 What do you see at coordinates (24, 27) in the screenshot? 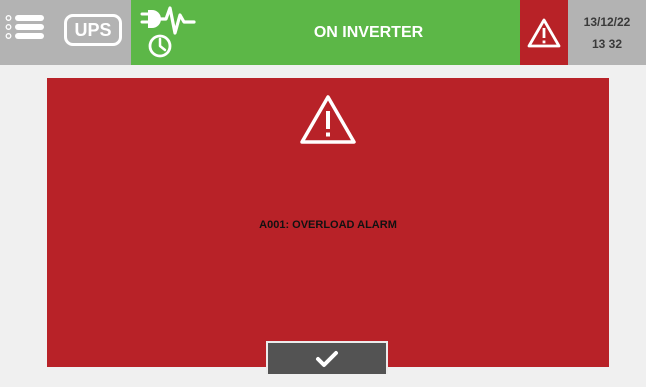
I see `menu-list-icon` at bounding box center [24, 27].